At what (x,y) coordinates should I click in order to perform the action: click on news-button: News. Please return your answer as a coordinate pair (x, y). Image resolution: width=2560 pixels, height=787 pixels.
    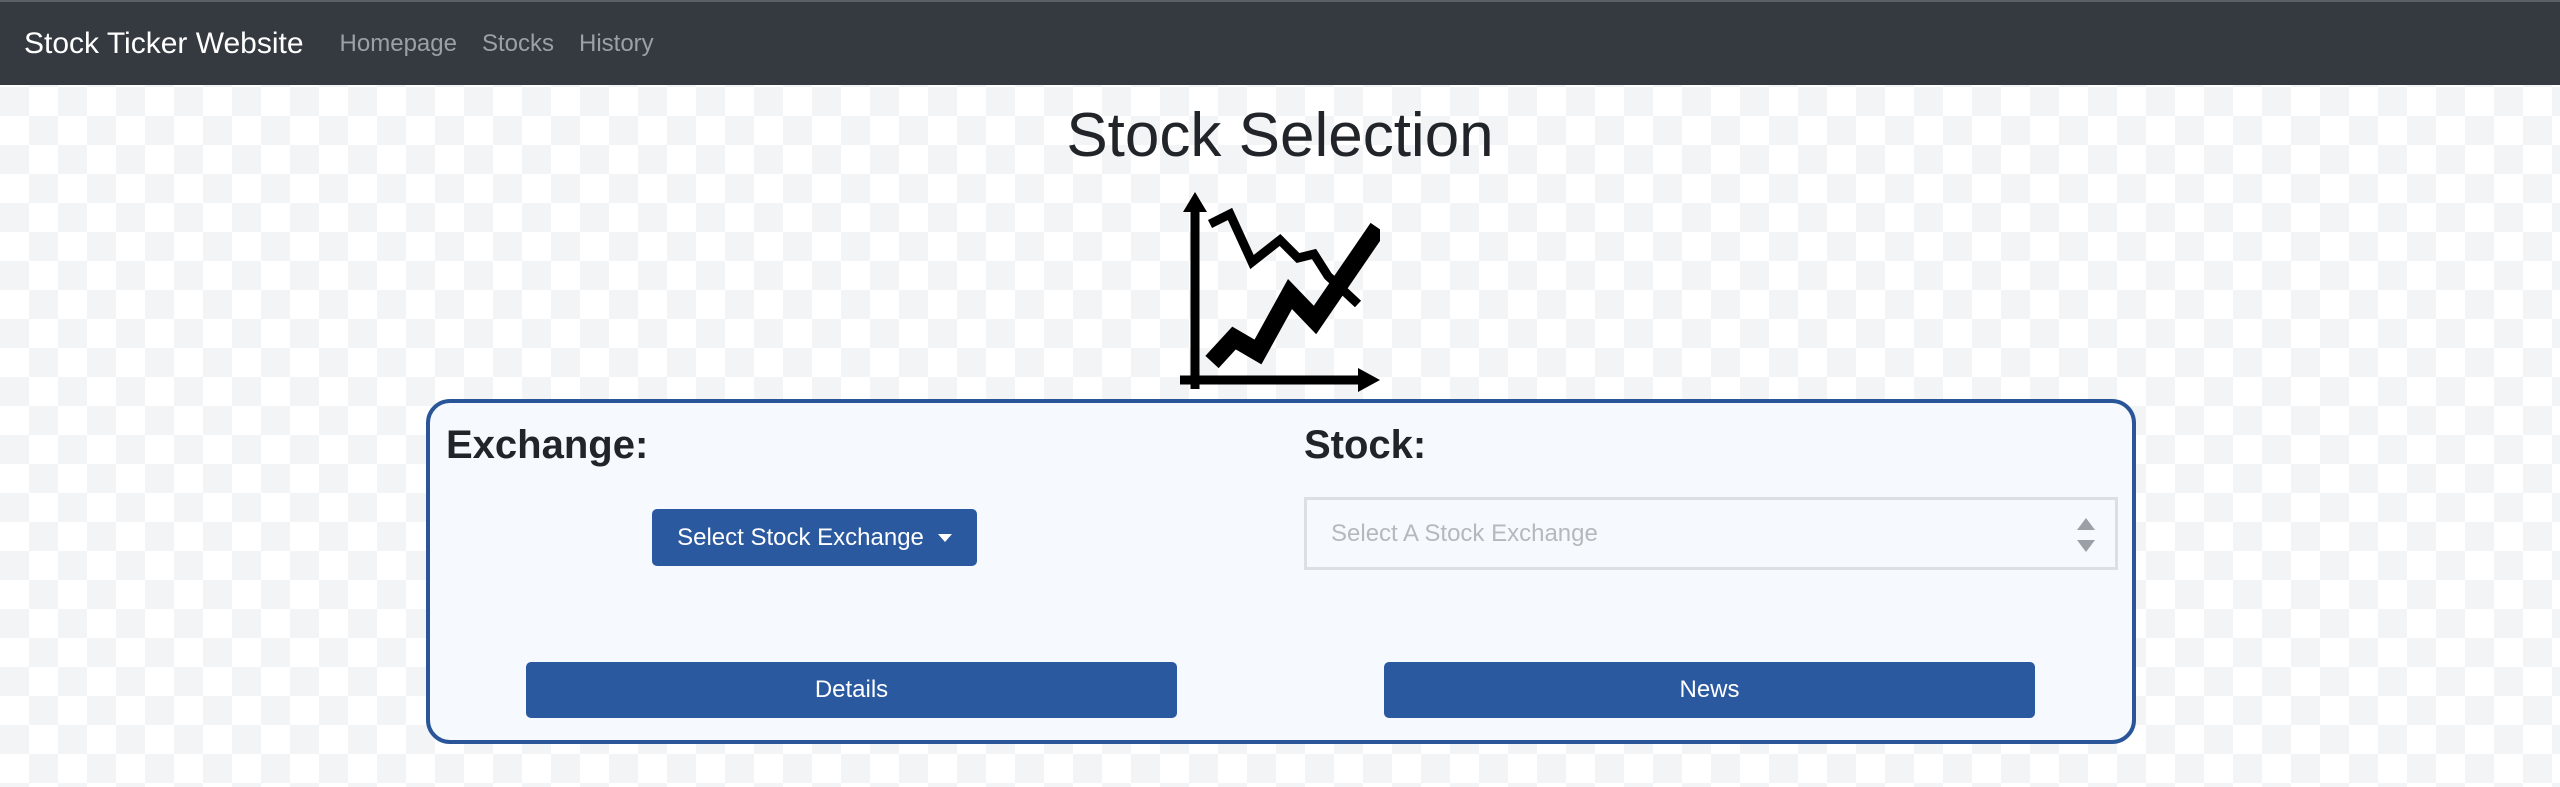
    Looking at the image, I should click on (1709, 690).